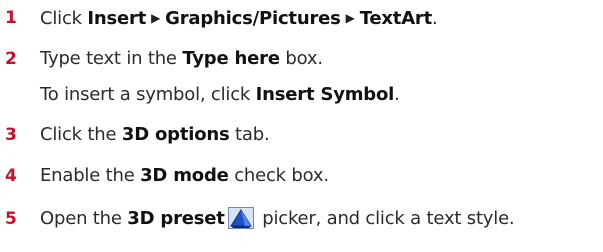 The image size is (603, 252). Describe the element at coordinates (11, 18) in the screenshot. I see `step-number: 1` at that location.